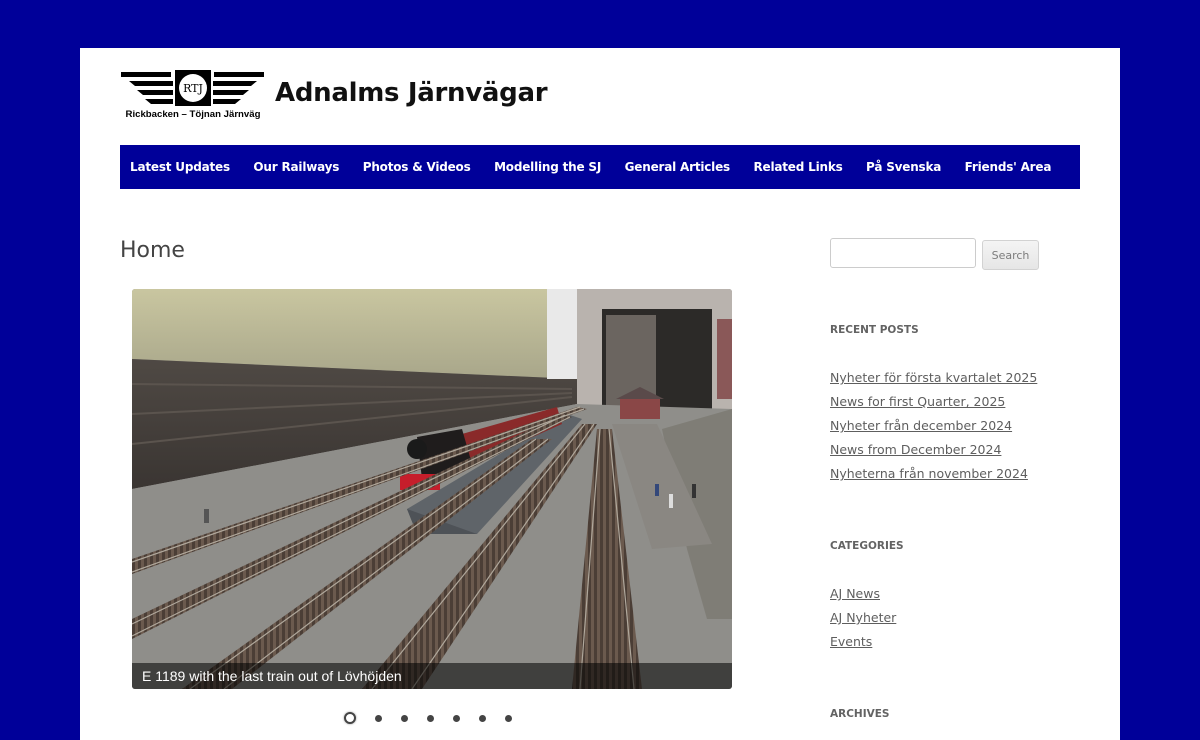 Image resolution: width=1200 pixels, height=740 pixels. Describe the element at coordinates (193, 88) in the screenshot. I see `logo-initials: RTJ` at that location.